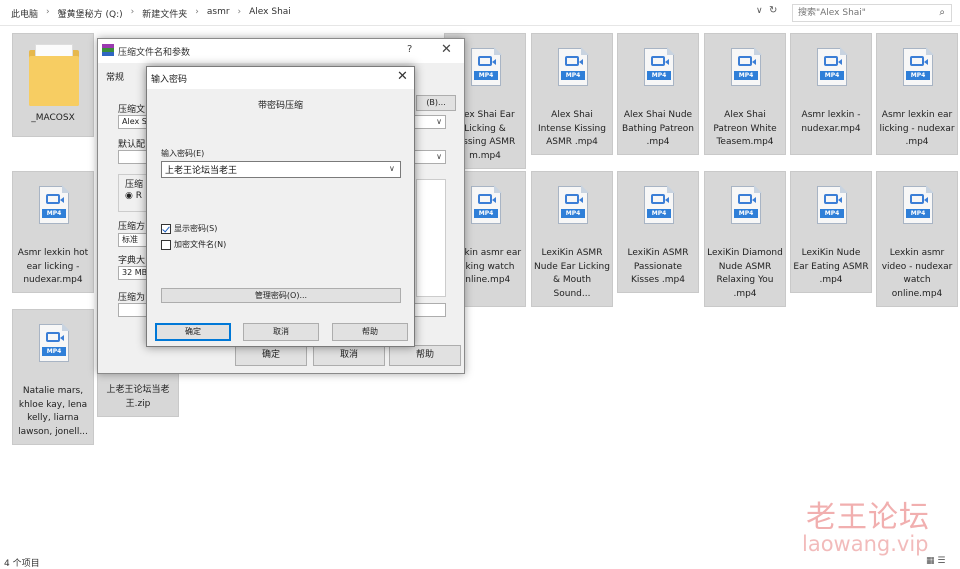 Image resolution: width=960 pixels, height=569 pixels. I want to click on password-caption: 带密码压缩, so click(280, 106).